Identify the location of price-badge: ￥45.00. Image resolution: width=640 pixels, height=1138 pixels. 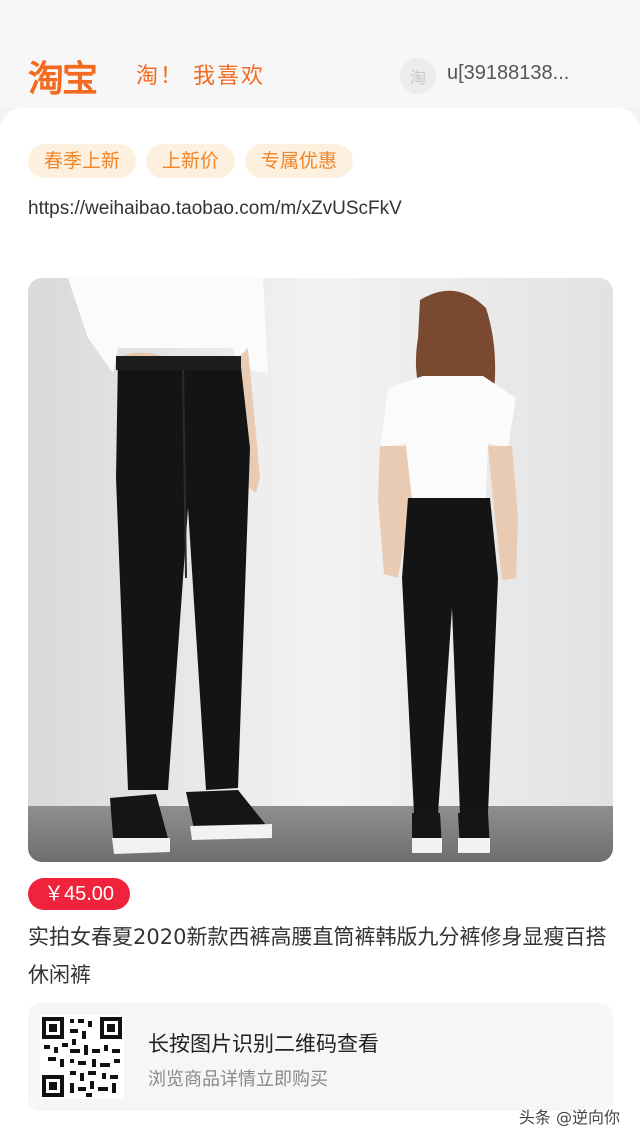
(79, 894).